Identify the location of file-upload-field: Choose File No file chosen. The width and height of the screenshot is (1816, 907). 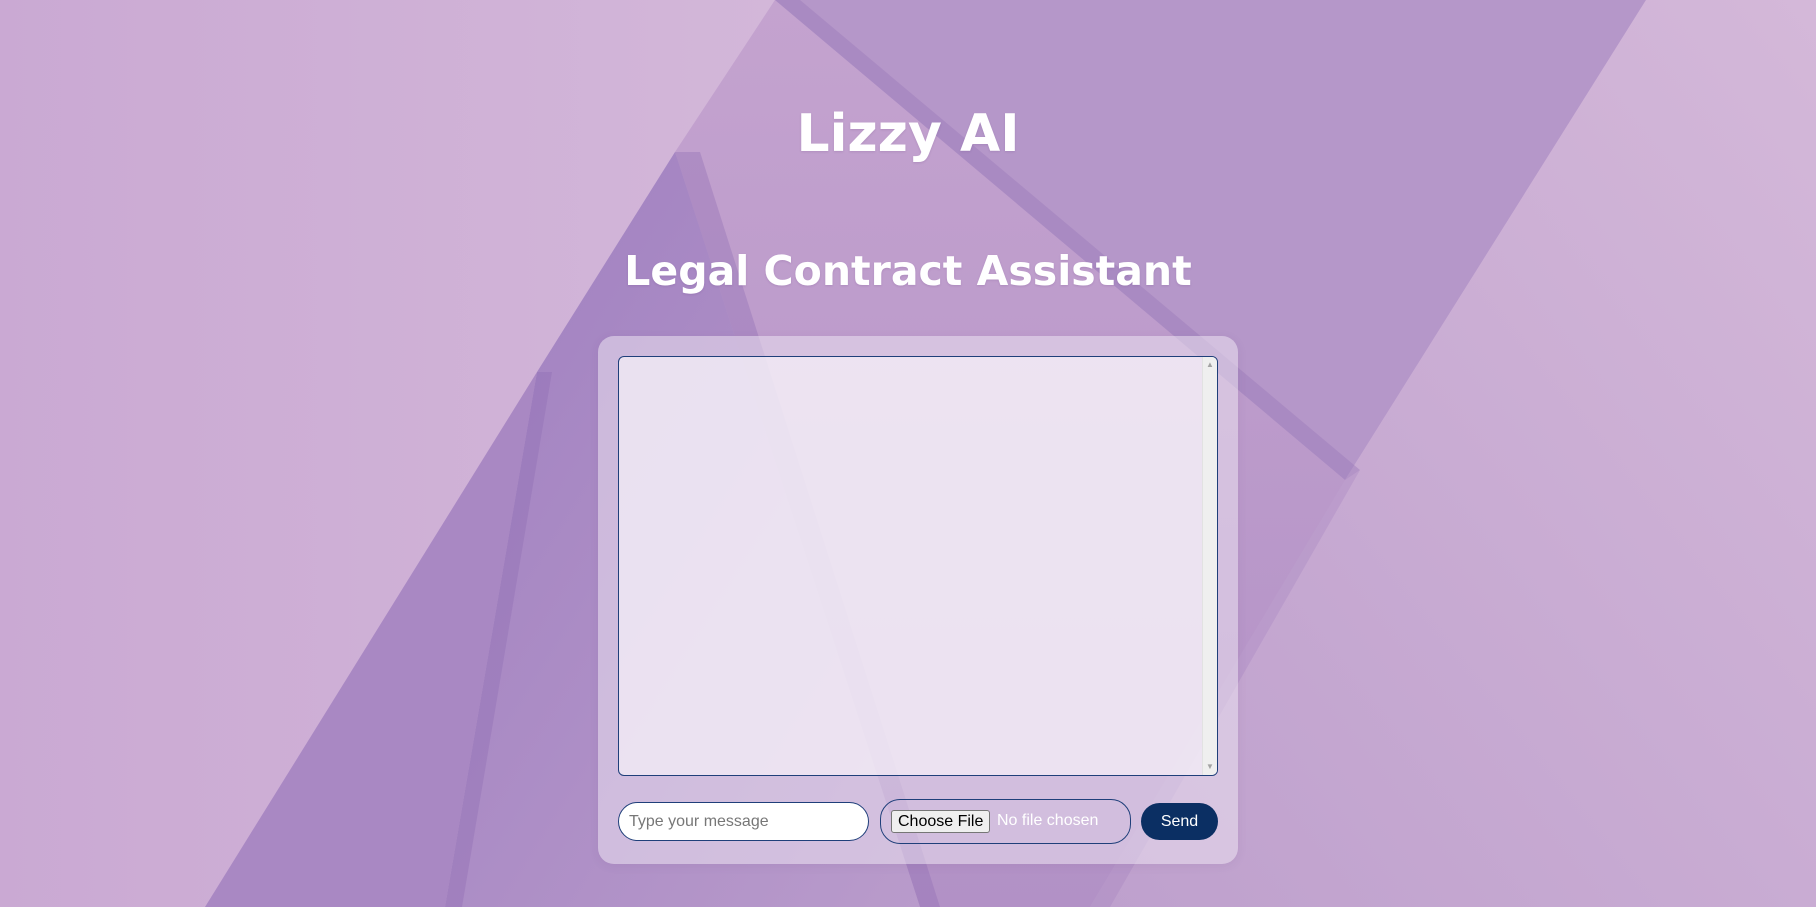
(1005, 821).